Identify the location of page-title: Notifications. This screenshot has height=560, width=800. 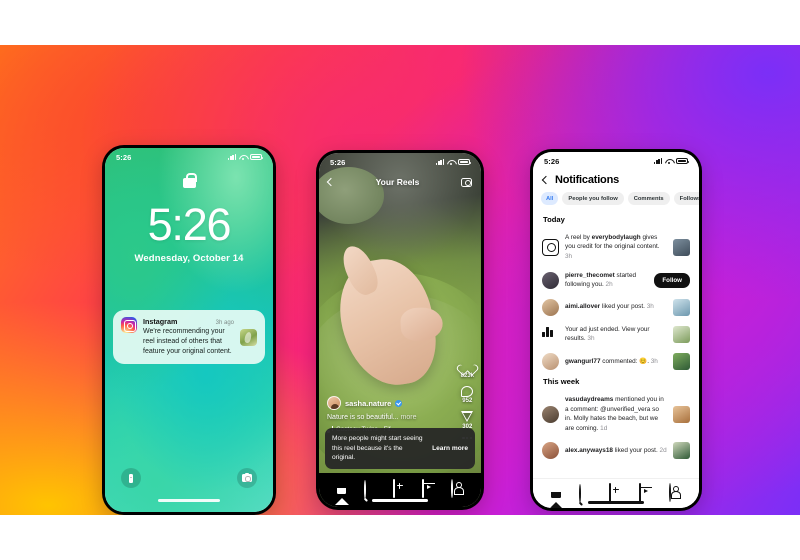
(587, 180).